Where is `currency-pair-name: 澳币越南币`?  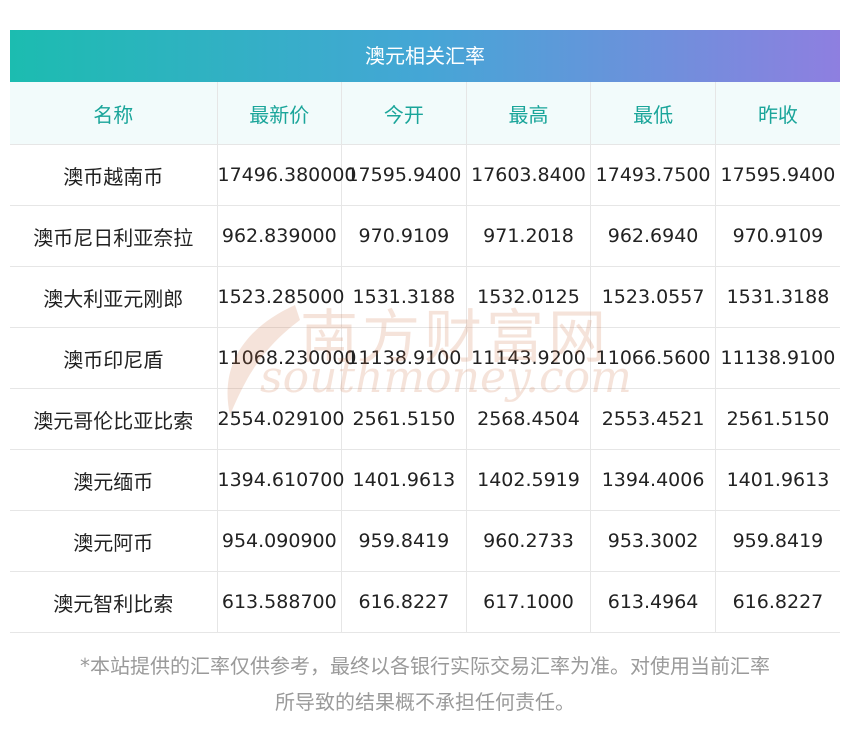 currency-pair-name: 澳币越南币 is located at coordinates (114, 175).